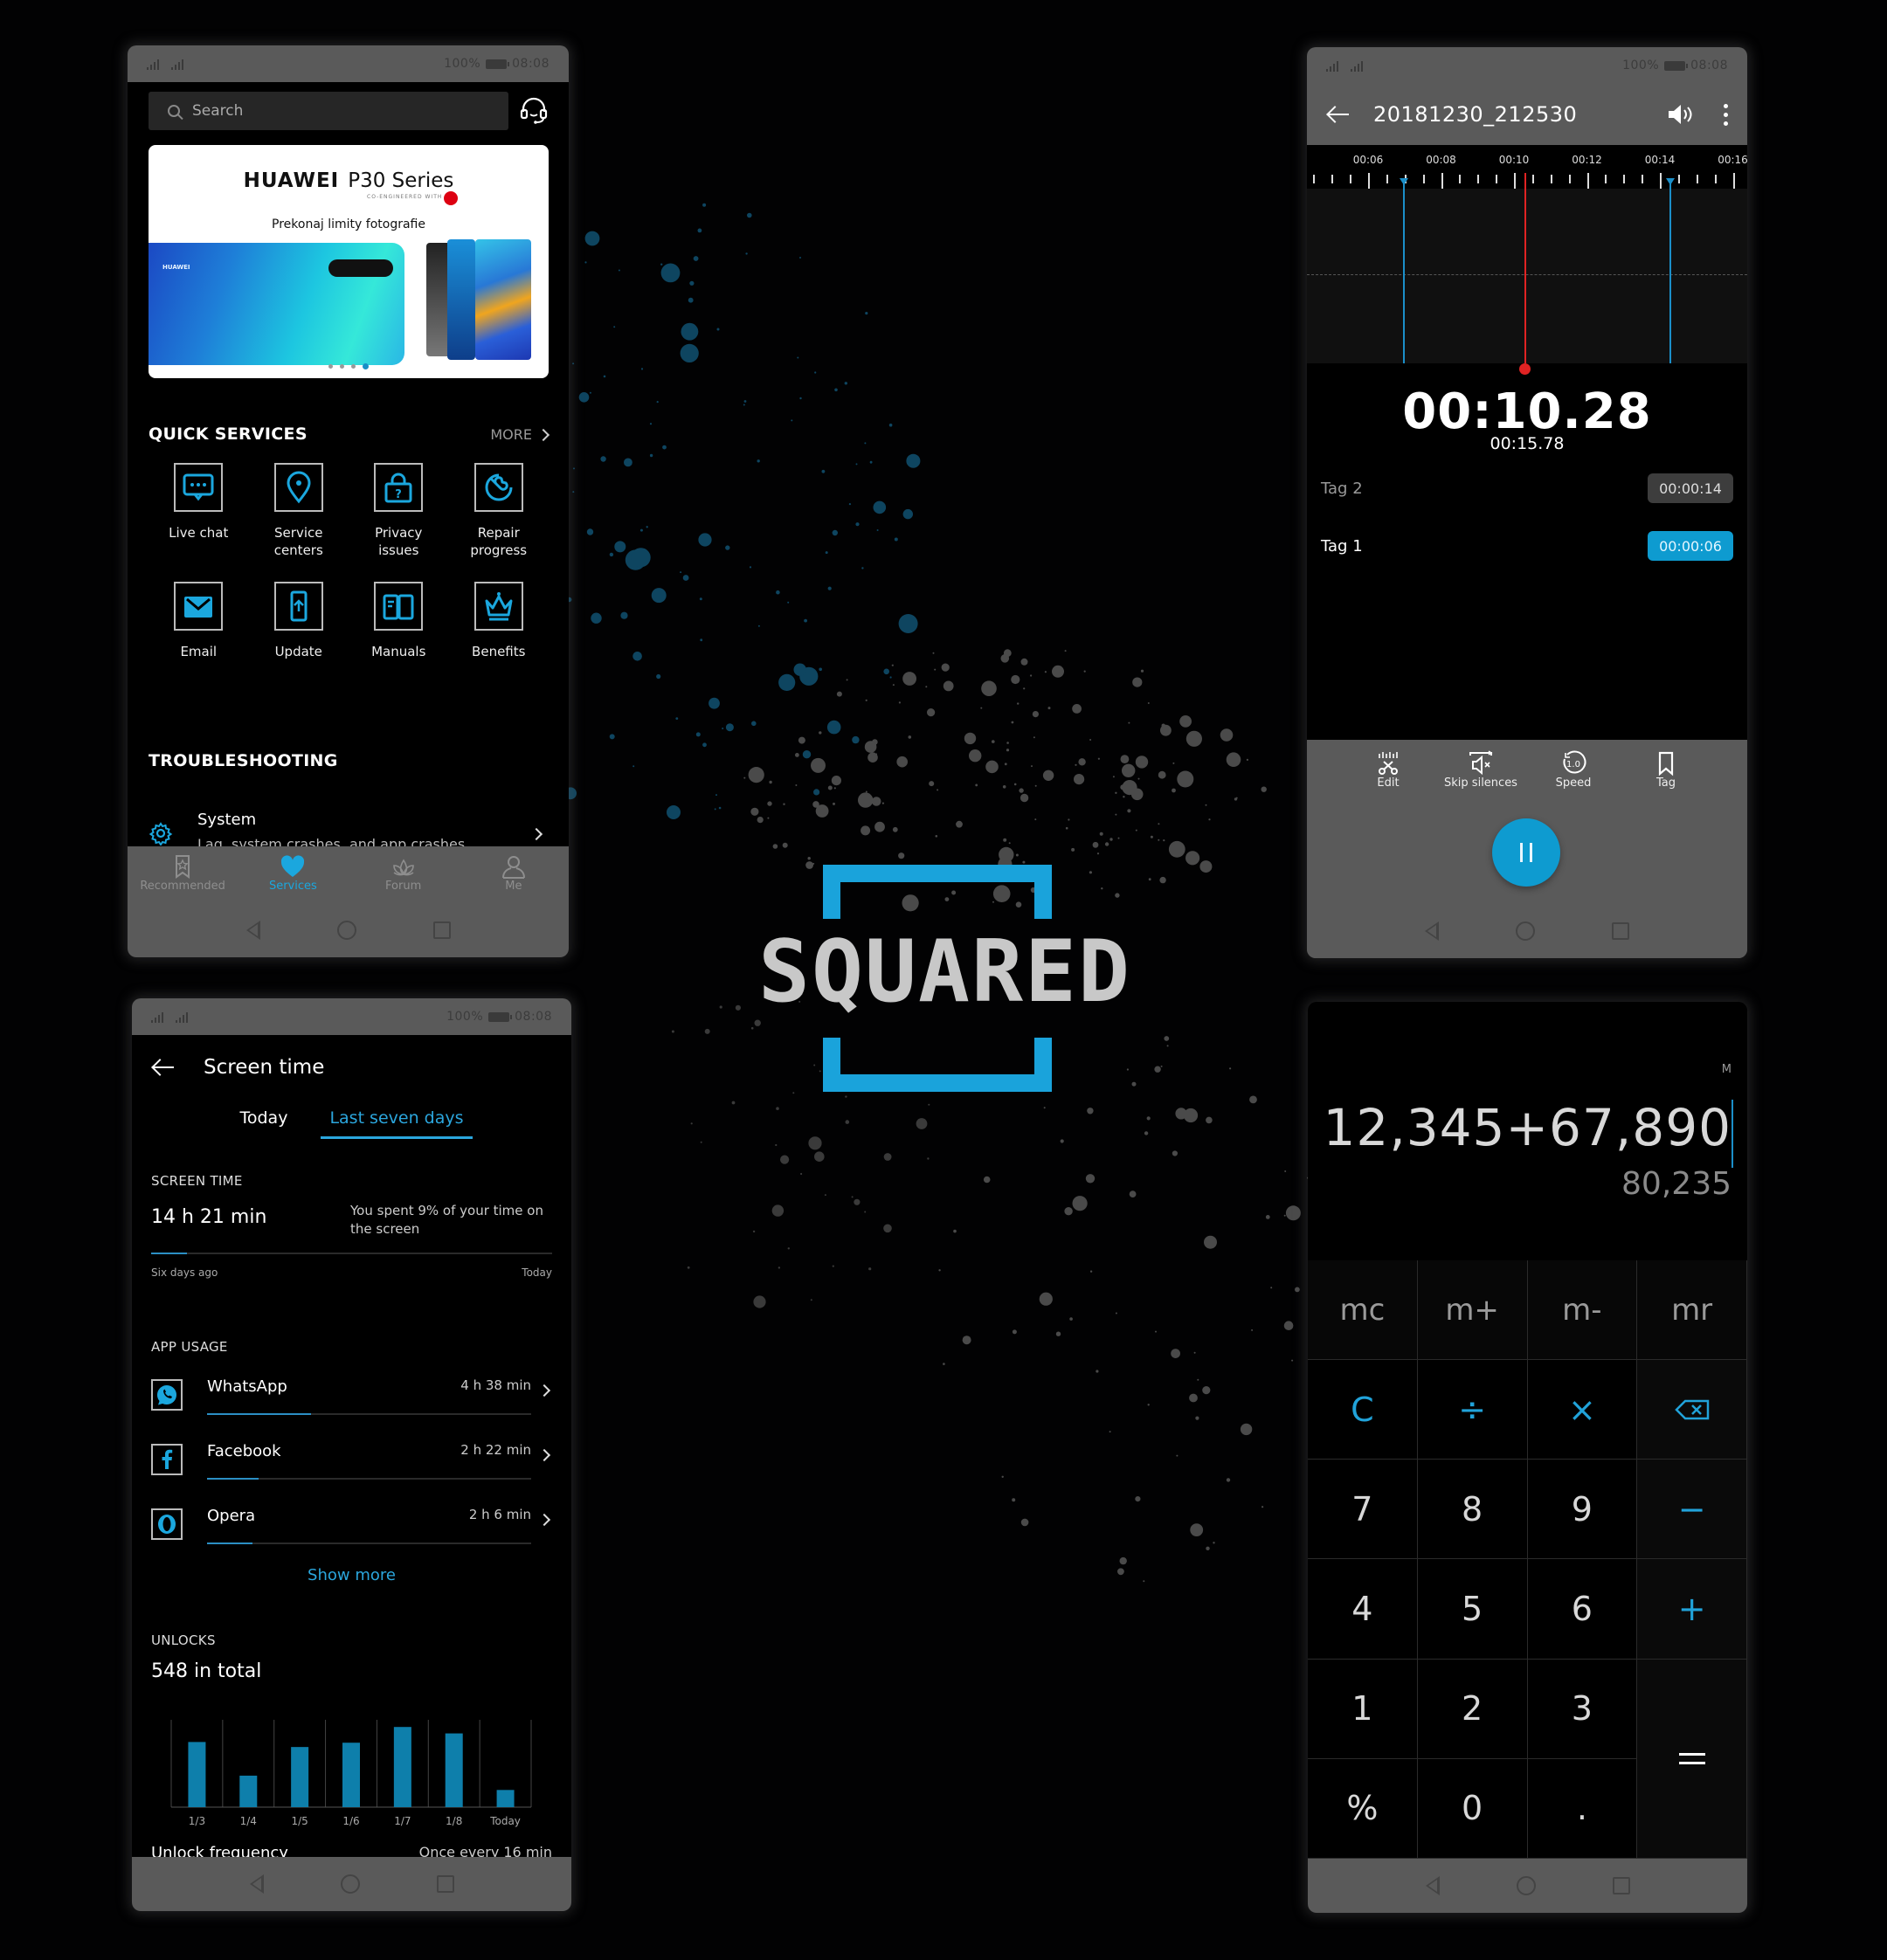  I want to click on chart-bar, so click(505, 1798).